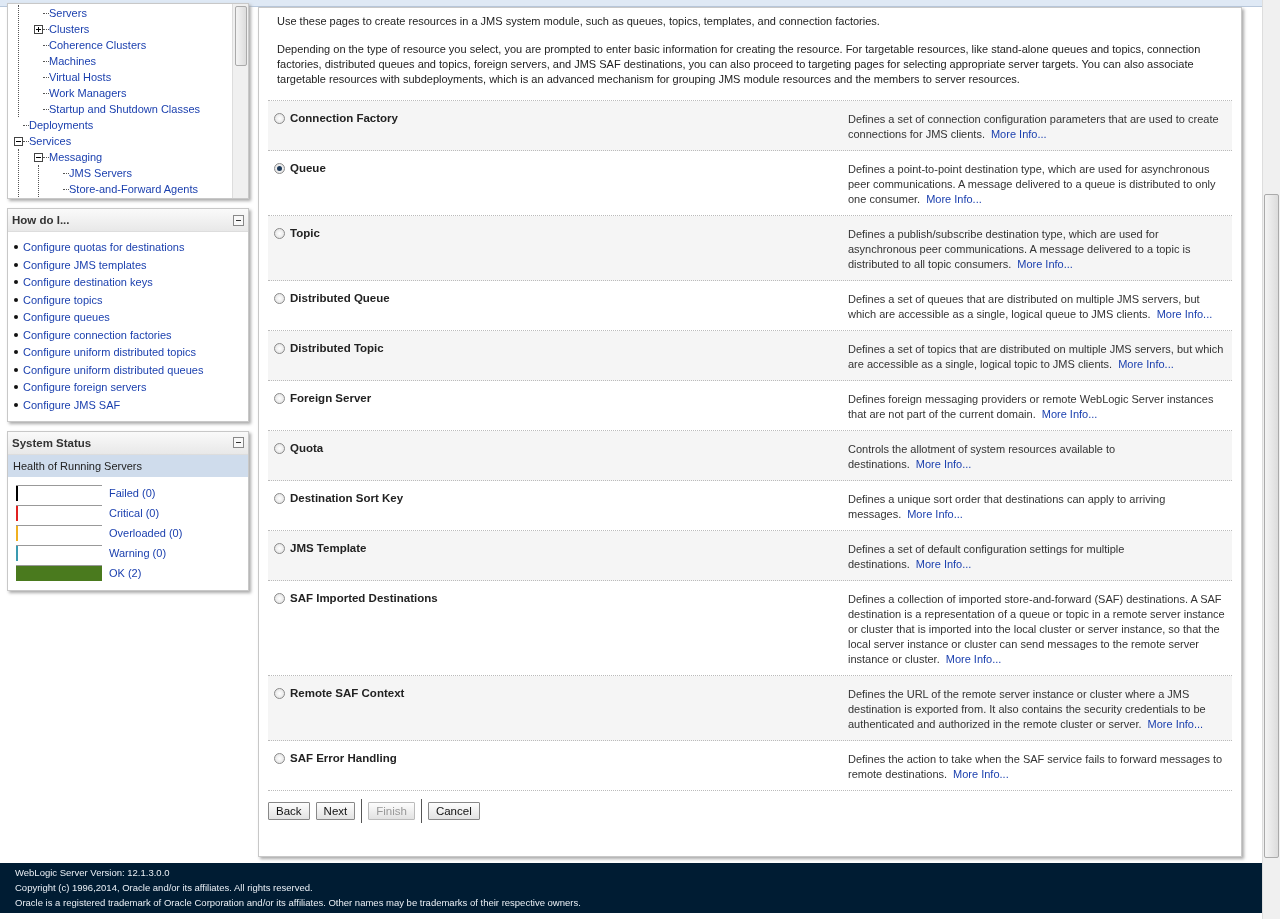 This screenshot has width=1280, height=919. What do you see at coordinates (63, 299) in the screenshot?
I see `help-link: Configure topics` at bounding box center [63, 299].